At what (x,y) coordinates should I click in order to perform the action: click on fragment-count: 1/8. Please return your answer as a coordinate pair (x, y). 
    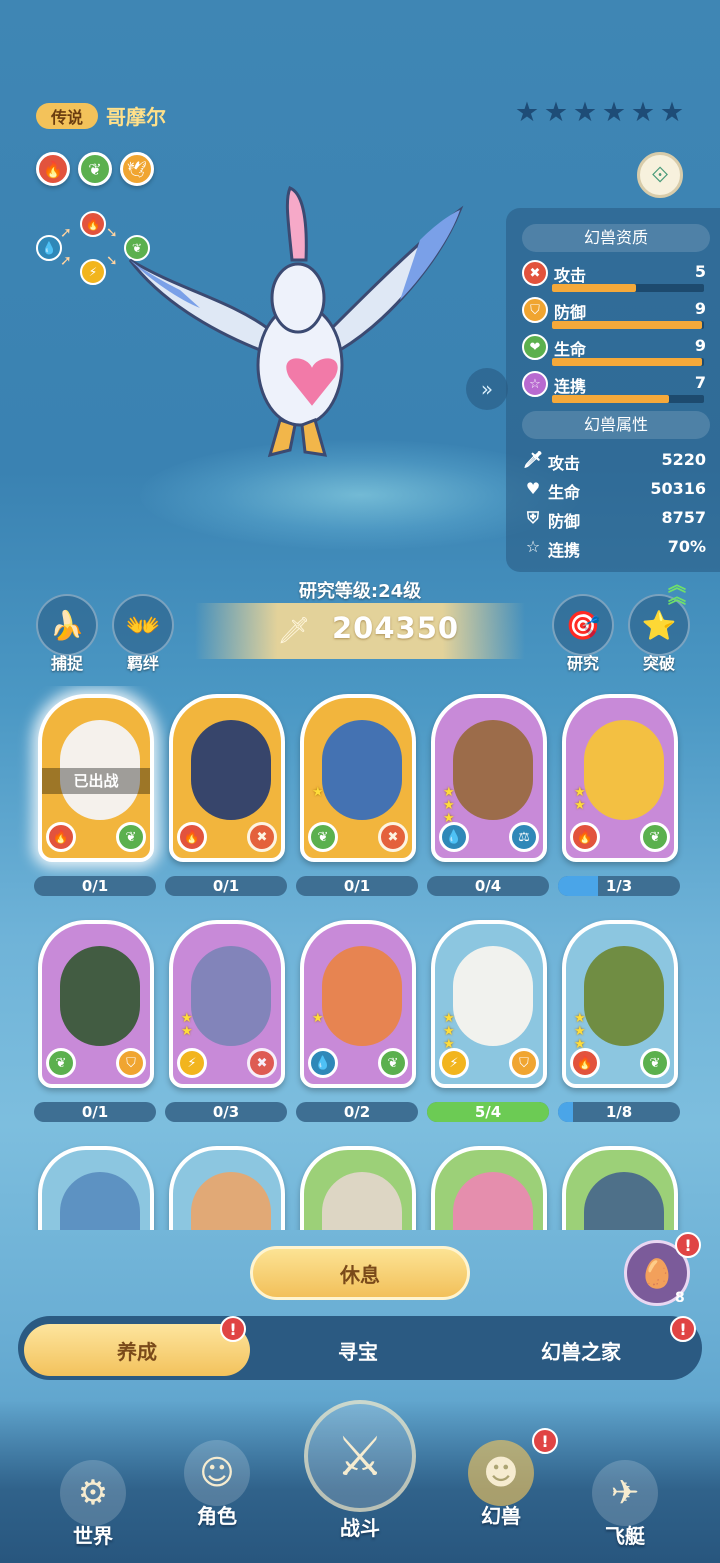
    Looking at the image, I should click on (619, 1112).